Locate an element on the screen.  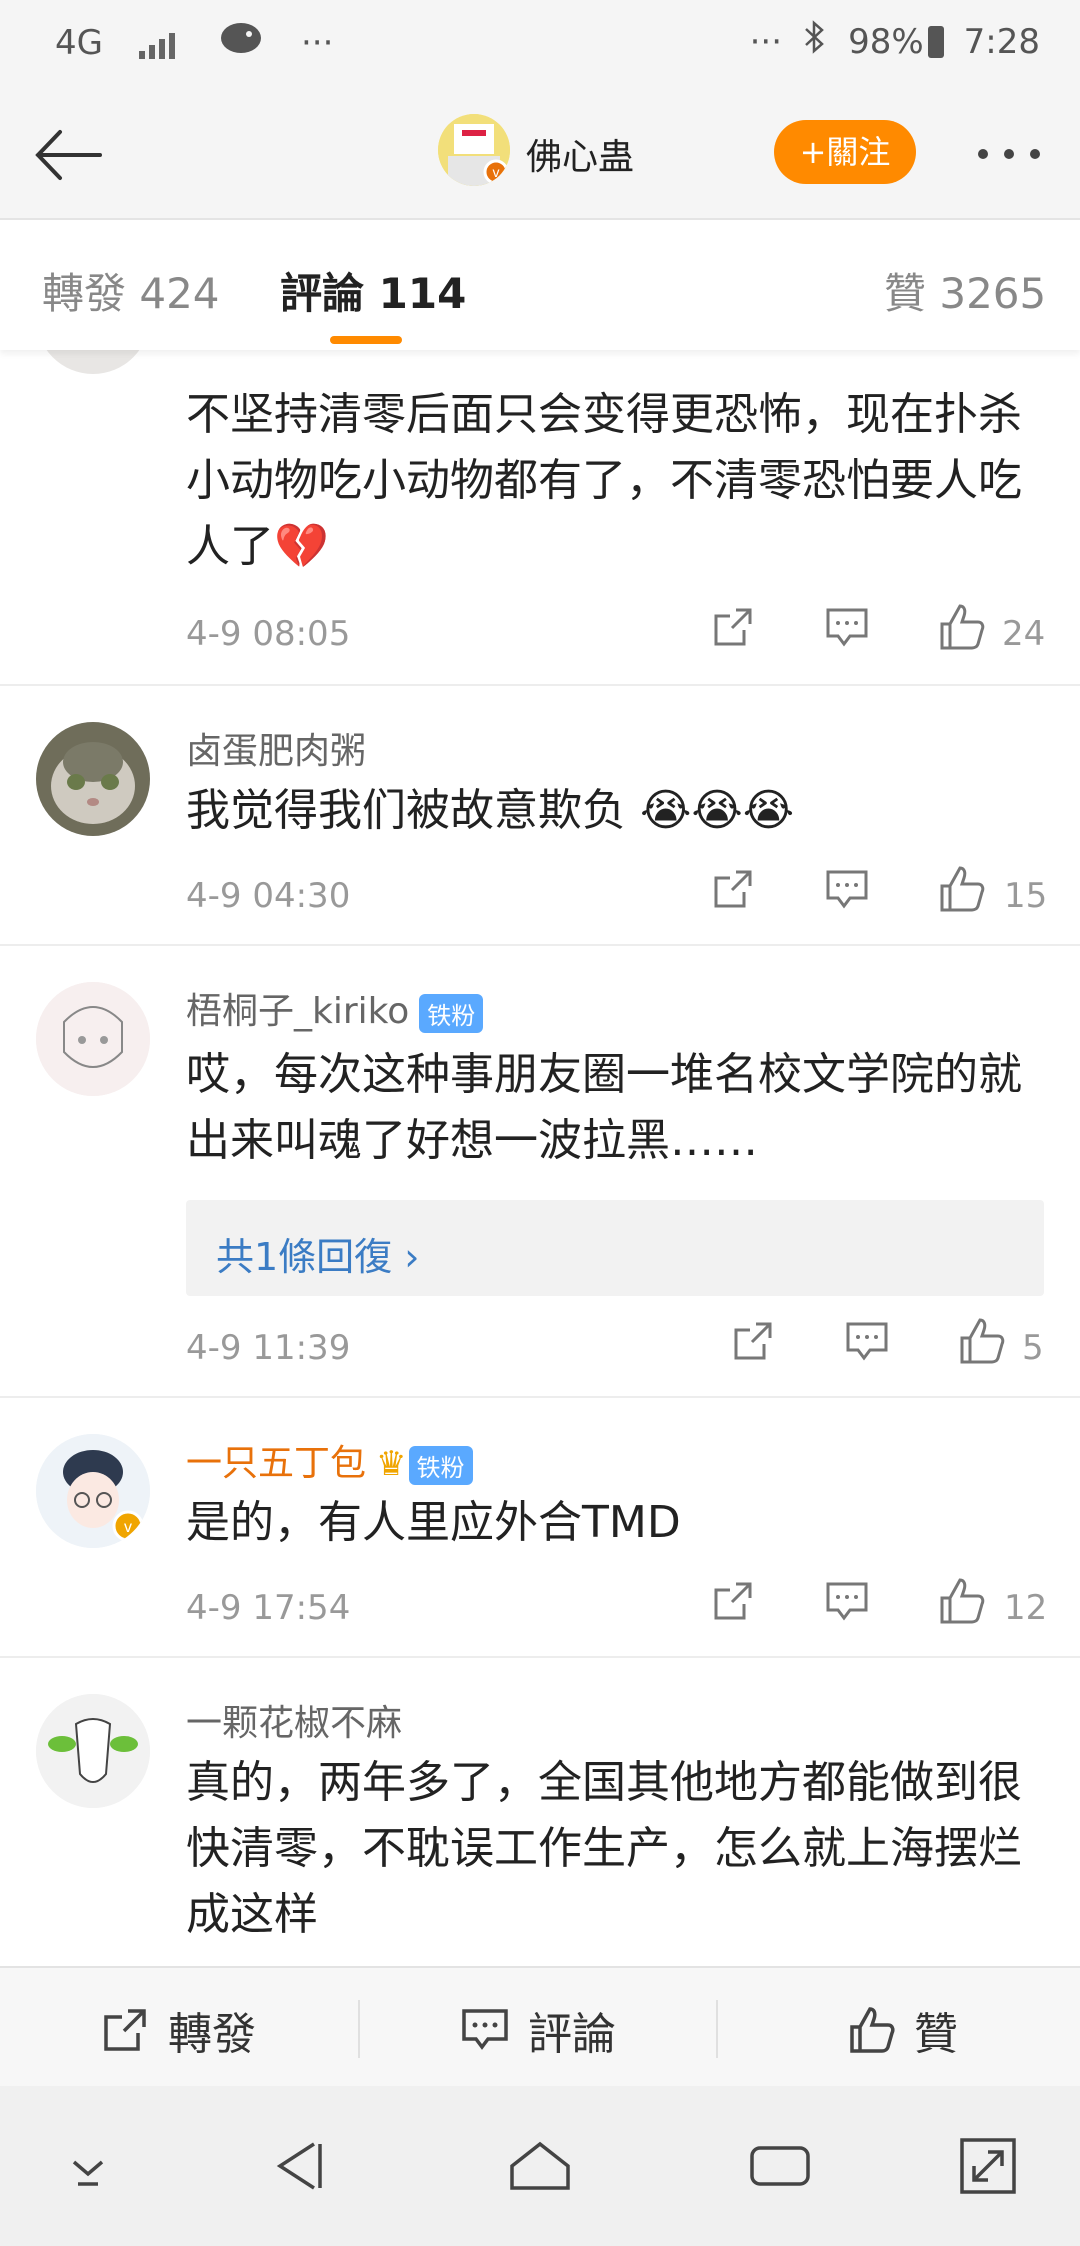
tab-likes: 贊 3265 is located at coordinates (965, 290).